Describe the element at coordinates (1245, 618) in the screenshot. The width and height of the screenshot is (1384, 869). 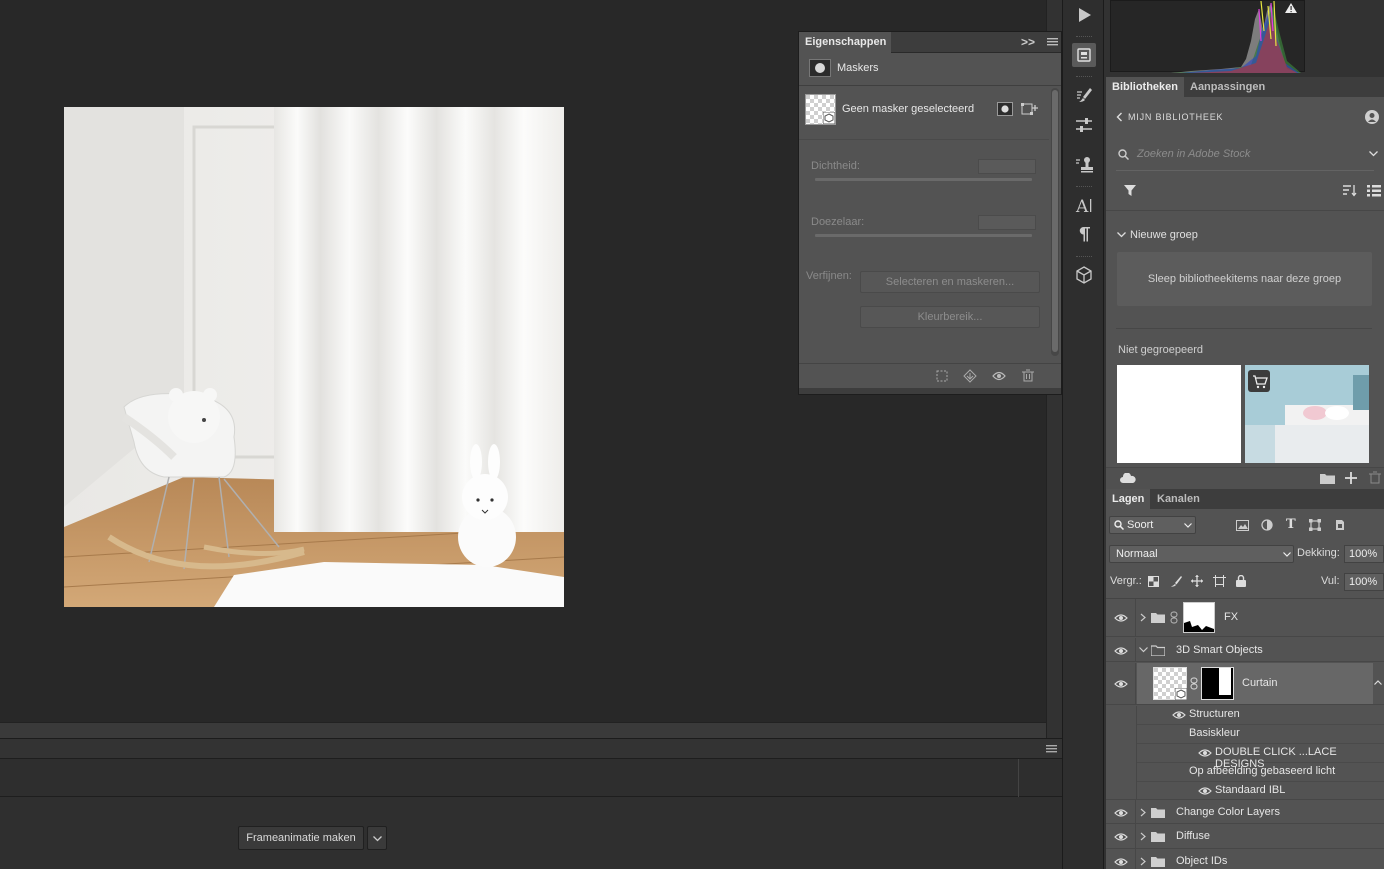
I see `layer-row-fx: FX` at that location.